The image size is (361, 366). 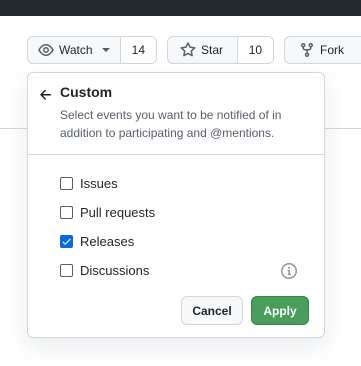 What do you see at coordinates (118, 212) in the screenshot?
I see `option-label: Pull requests` at bounding box center [118, 212].